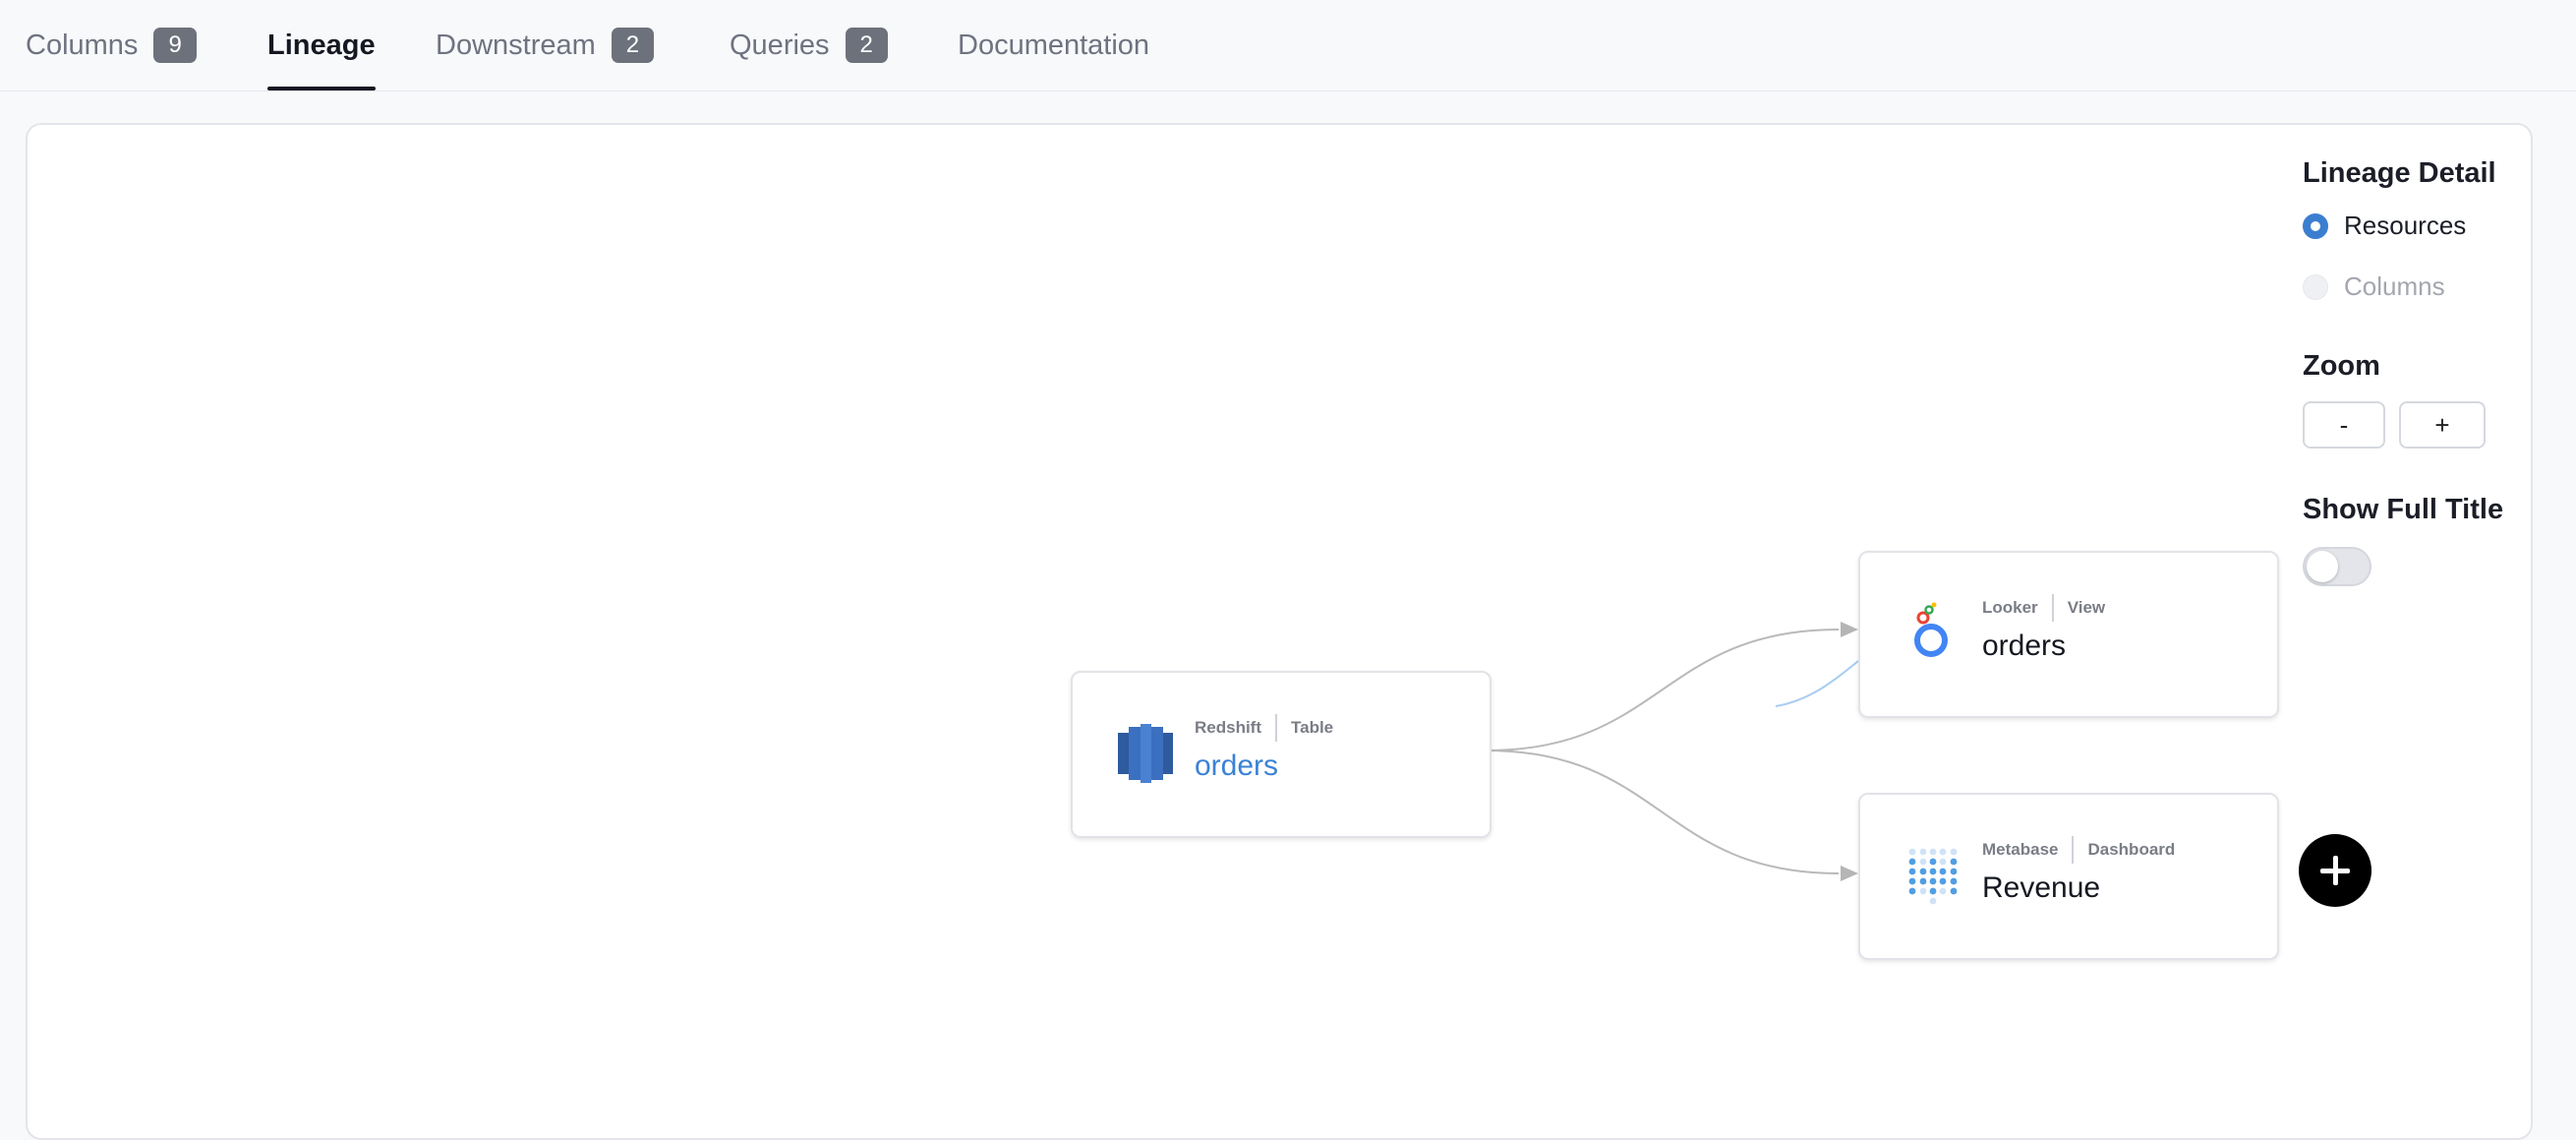  I want to click on node-title: orders, so click(2024, 646).